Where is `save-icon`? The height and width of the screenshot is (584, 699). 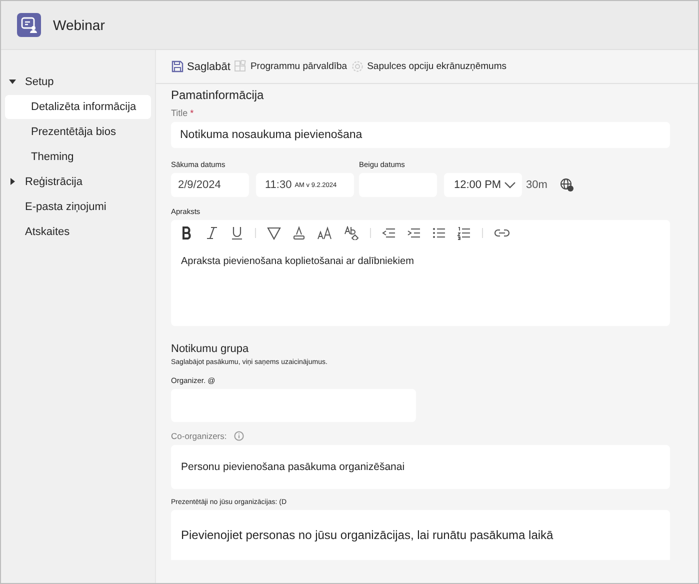
save-icon is located at coordinates (177, 66).